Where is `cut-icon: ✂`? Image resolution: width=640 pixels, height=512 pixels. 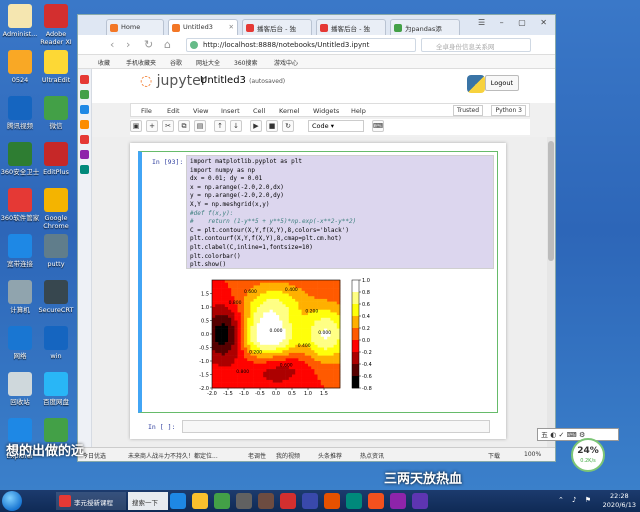
cut-icon: ✂ is located at coordinates (168, 126).